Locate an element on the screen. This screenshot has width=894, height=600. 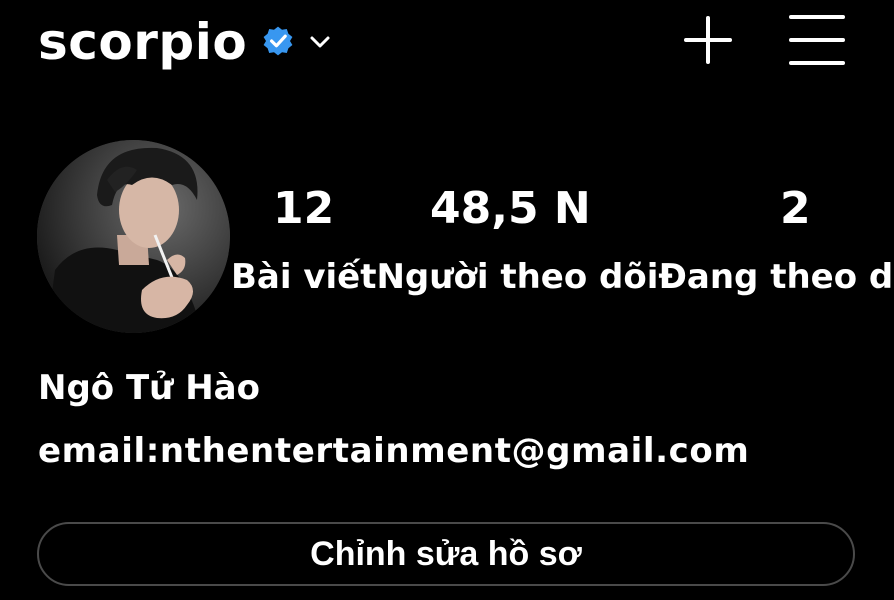
following-count: 2 is located at coordinates (795, 209).